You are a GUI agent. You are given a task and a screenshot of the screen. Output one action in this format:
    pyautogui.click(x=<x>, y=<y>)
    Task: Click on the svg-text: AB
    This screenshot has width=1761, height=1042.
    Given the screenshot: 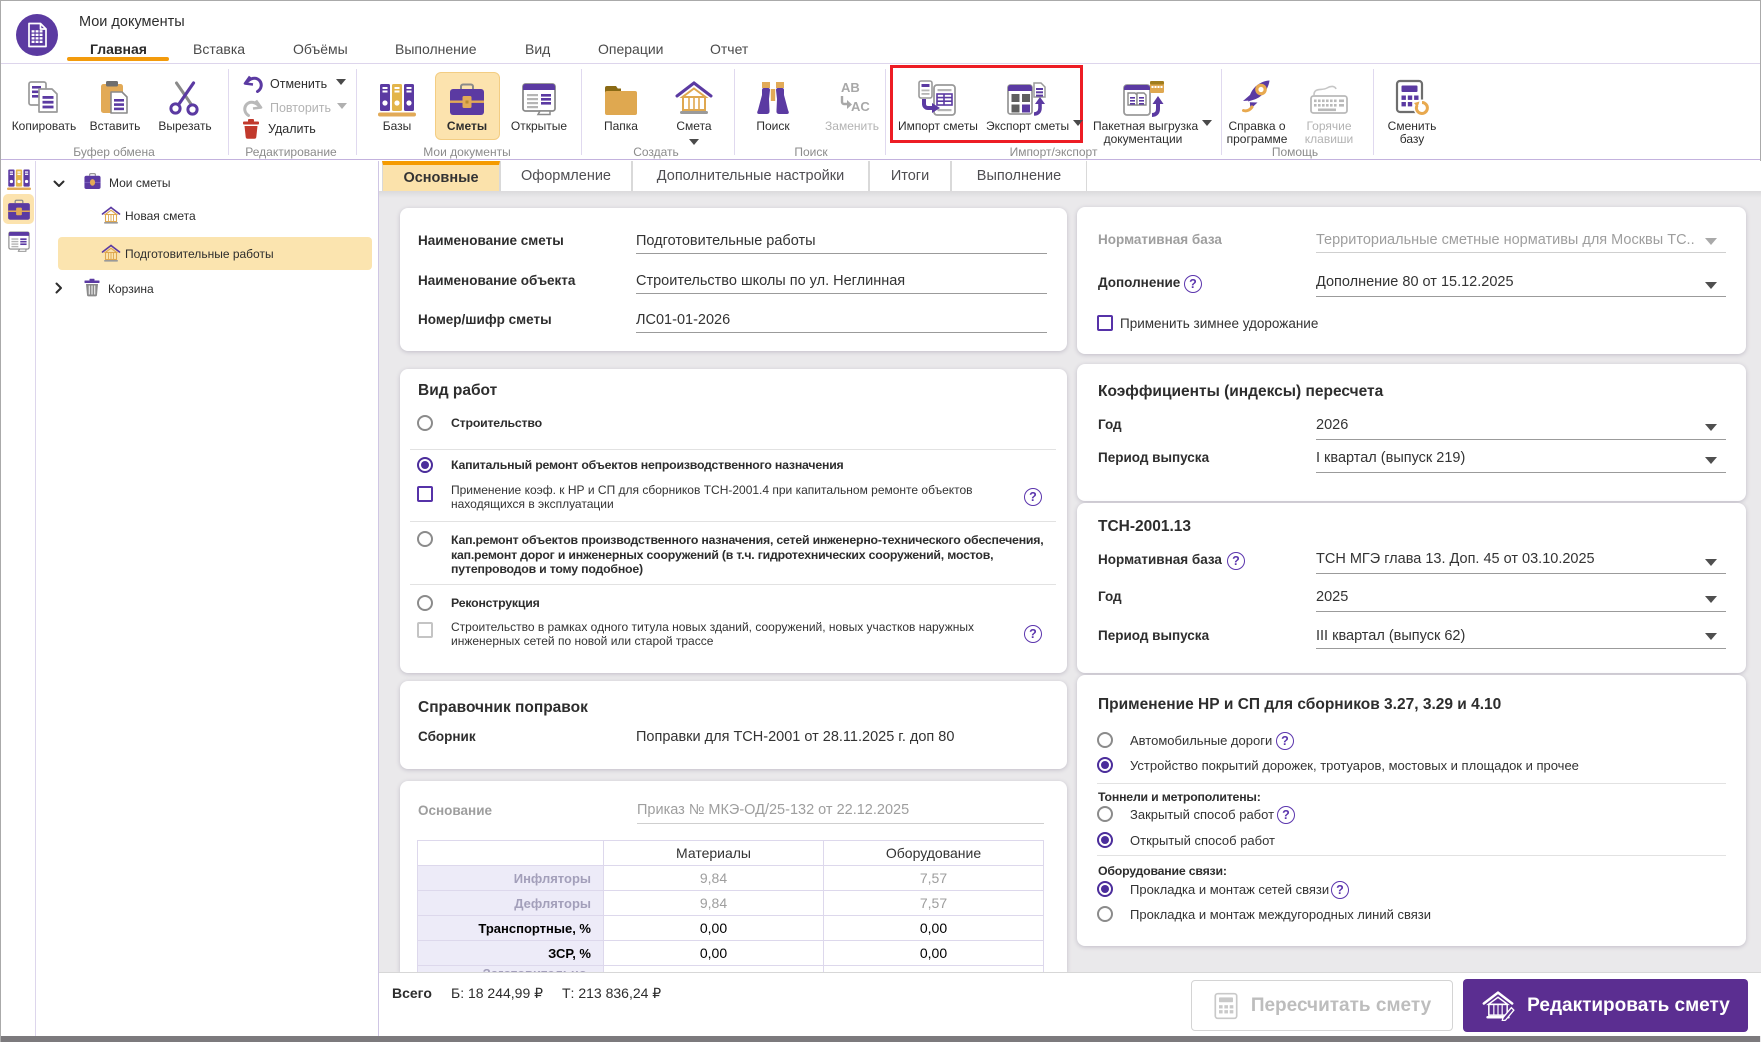 What is the action you would take?
    pyautogui.click(x=850, y=88)
    